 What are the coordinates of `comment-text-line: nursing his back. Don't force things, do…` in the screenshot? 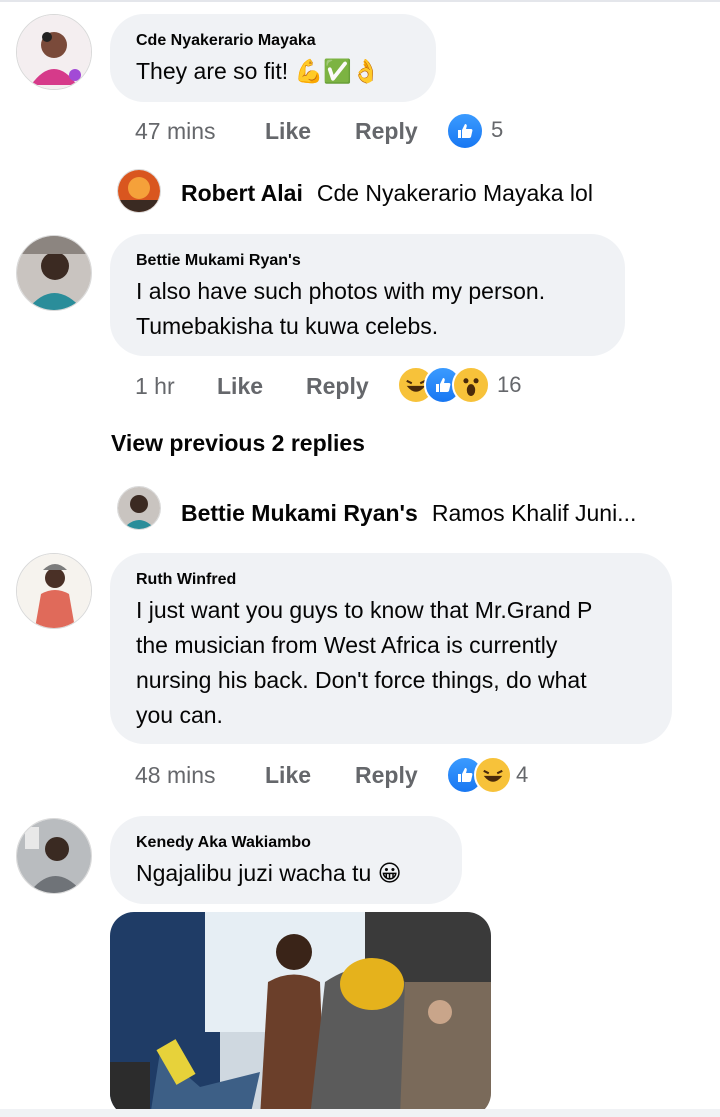 It's located at (361, 680).